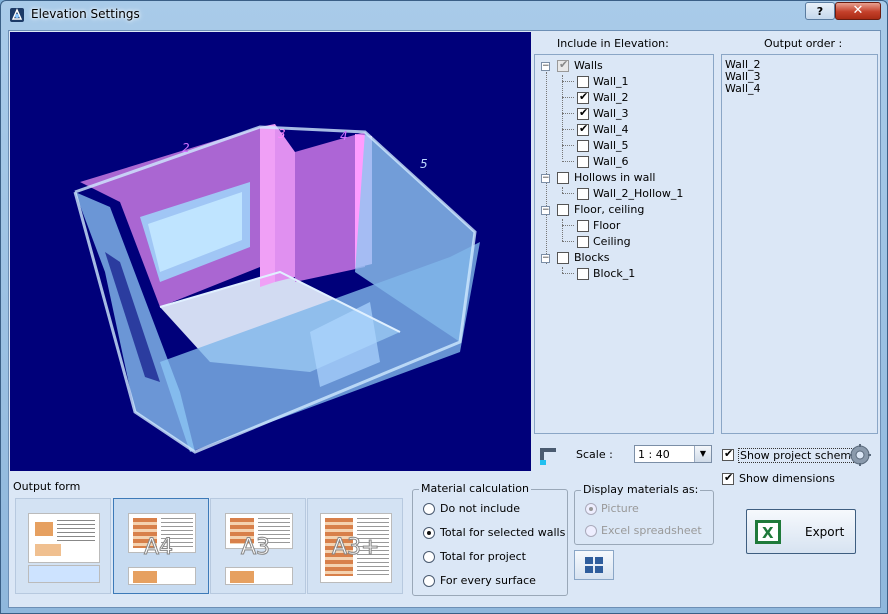 This screenshot has width=888, height=614. I want to click on material-option-every-surface-radio, so click(429, 581).